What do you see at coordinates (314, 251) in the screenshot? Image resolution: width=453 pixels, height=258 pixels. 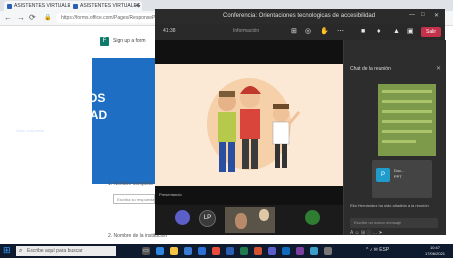 I see `photos-icon` at bounding box center [314, 251].